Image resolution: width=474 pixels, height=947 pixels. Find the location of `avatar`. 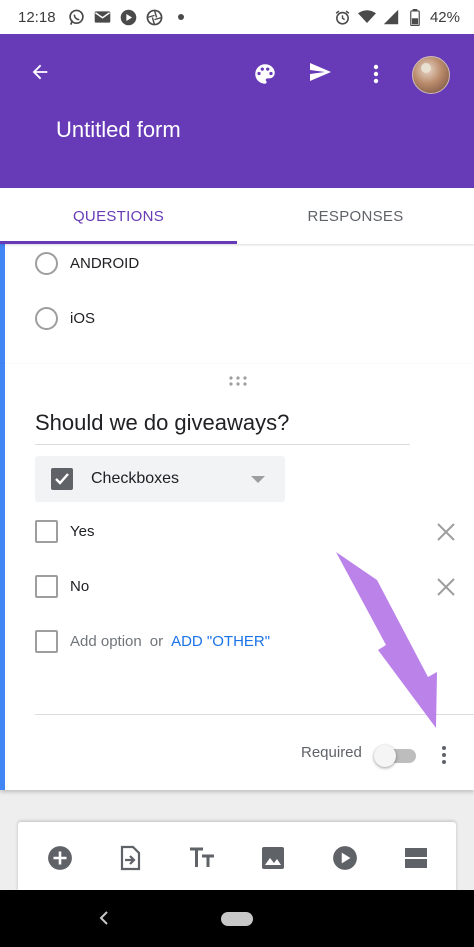

avatar is located at coordinates (431, 75).